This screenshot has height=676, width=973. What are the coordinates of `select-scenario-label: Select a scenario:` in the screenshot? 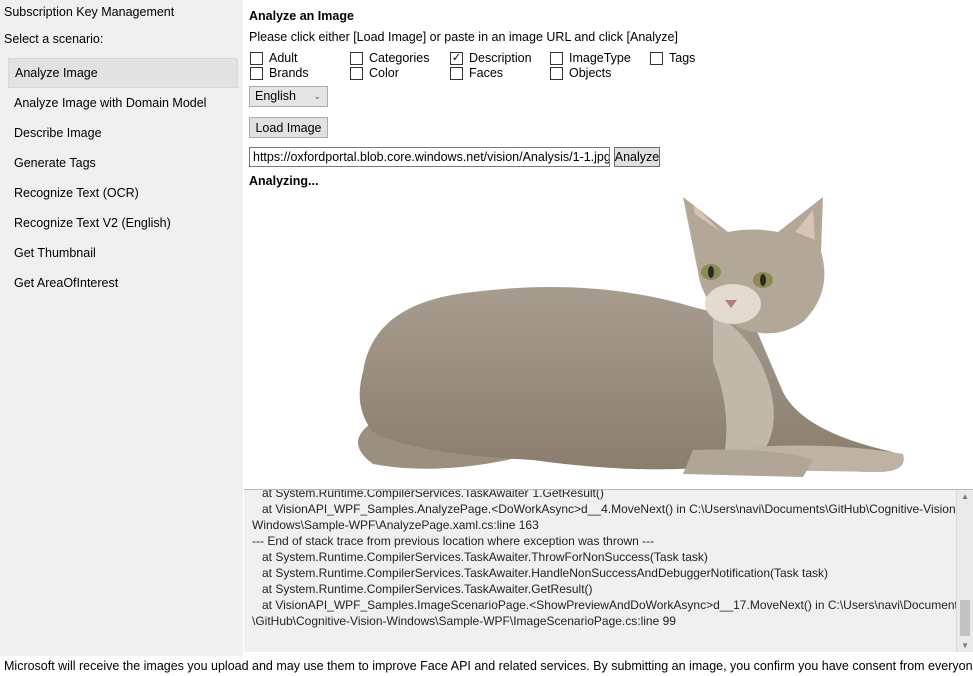 It's located at (54, 39).